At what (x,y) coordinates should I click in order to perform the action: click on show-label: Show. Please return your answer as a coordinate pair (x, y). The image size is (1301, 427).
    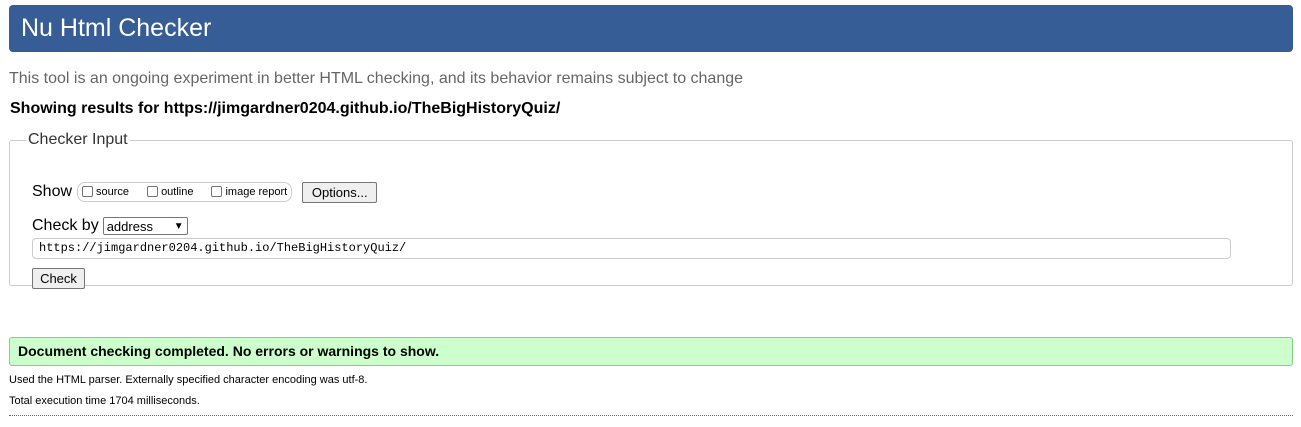
    Looking at the image, I should click on (52, 191).